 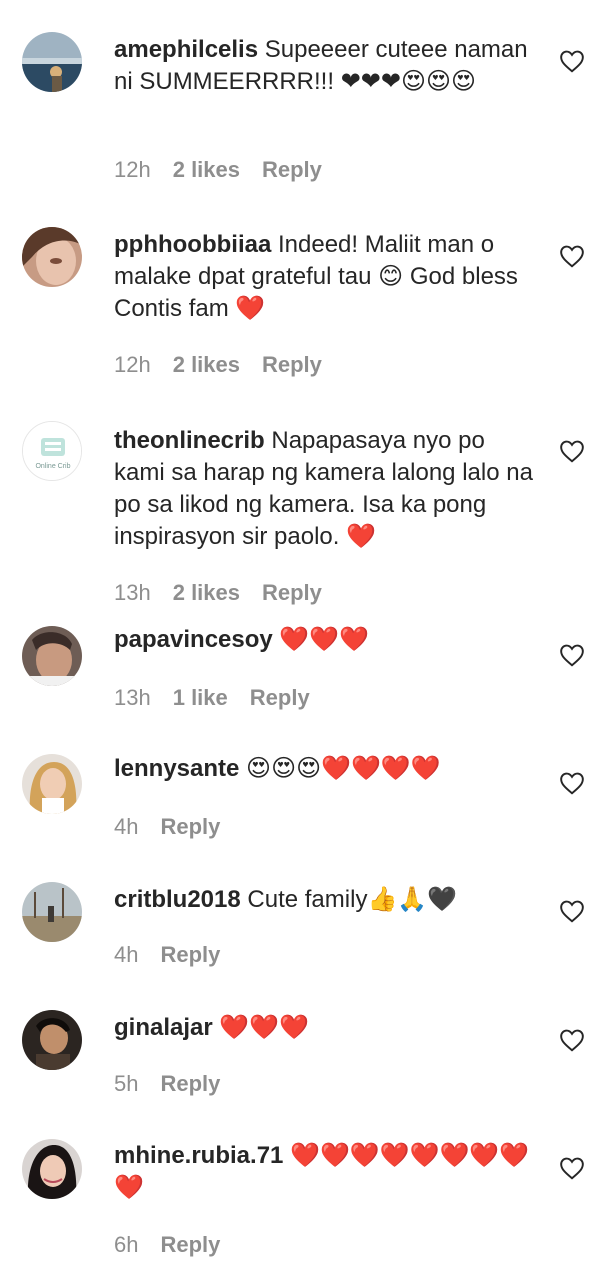 I want to click on comment-time: 6h, so click(x=126, y=1244).